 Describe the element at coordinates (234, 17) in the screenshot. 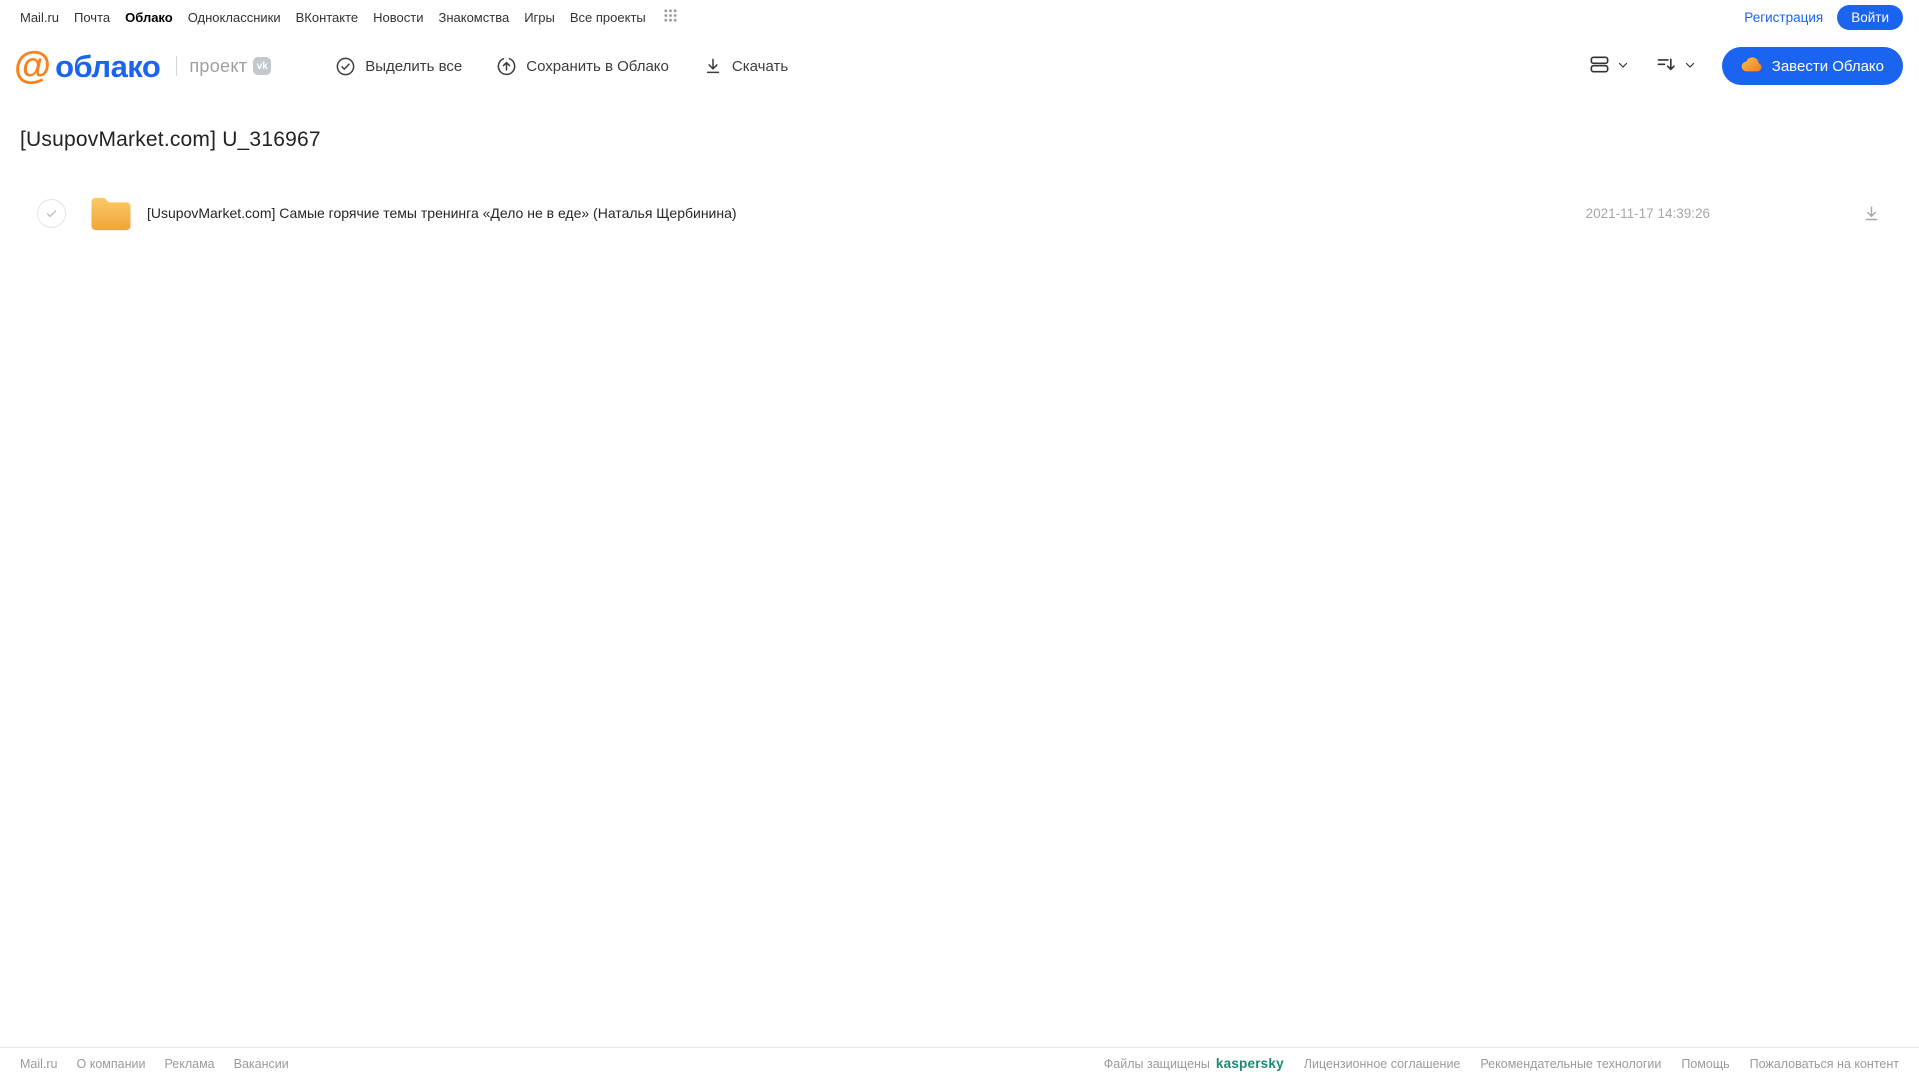

I see `nav-link-odnoklassniki: Одноклассники` at that location.